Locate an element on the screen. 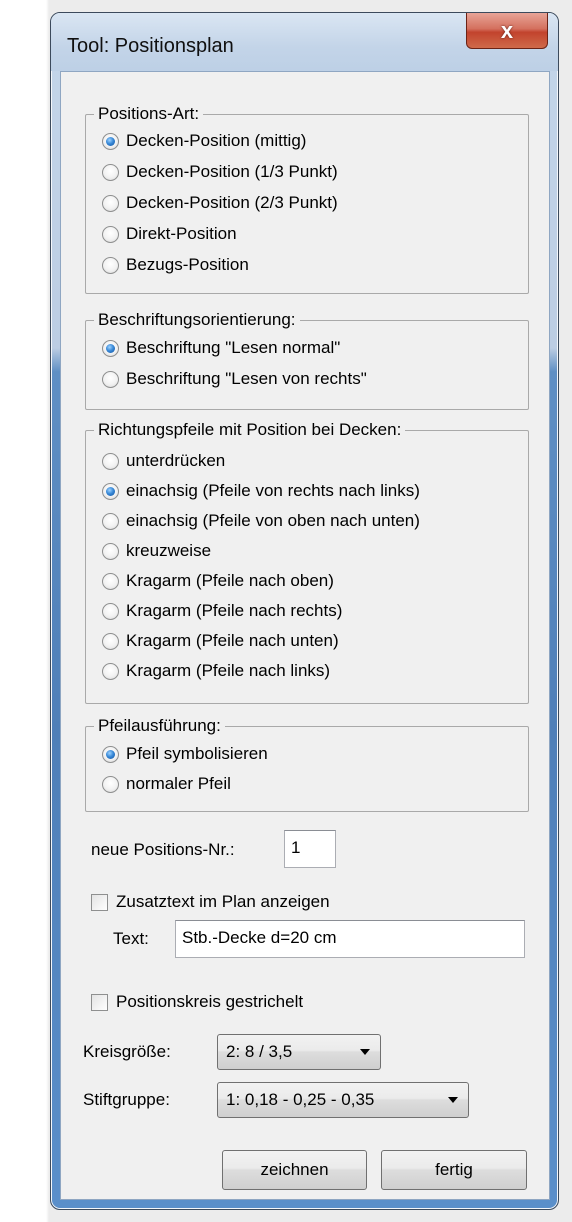  radio-kragarm-unten: Kragarm (Pfeile nach unten) is located at coordinates (220, 641).